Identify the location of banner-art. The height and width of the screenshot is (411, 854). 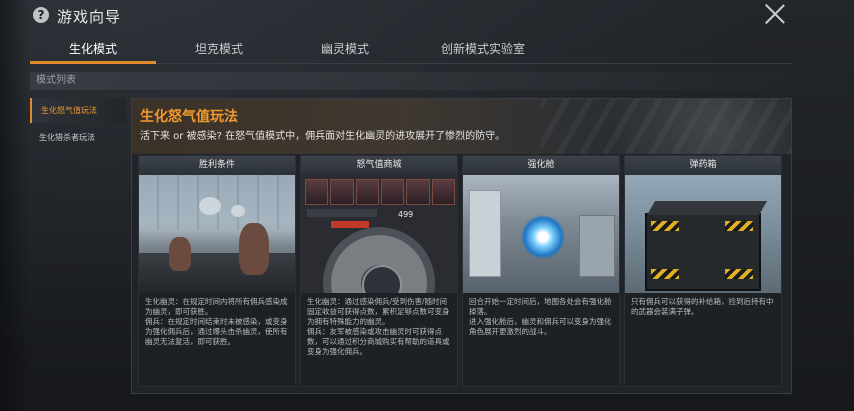
(666, 126).